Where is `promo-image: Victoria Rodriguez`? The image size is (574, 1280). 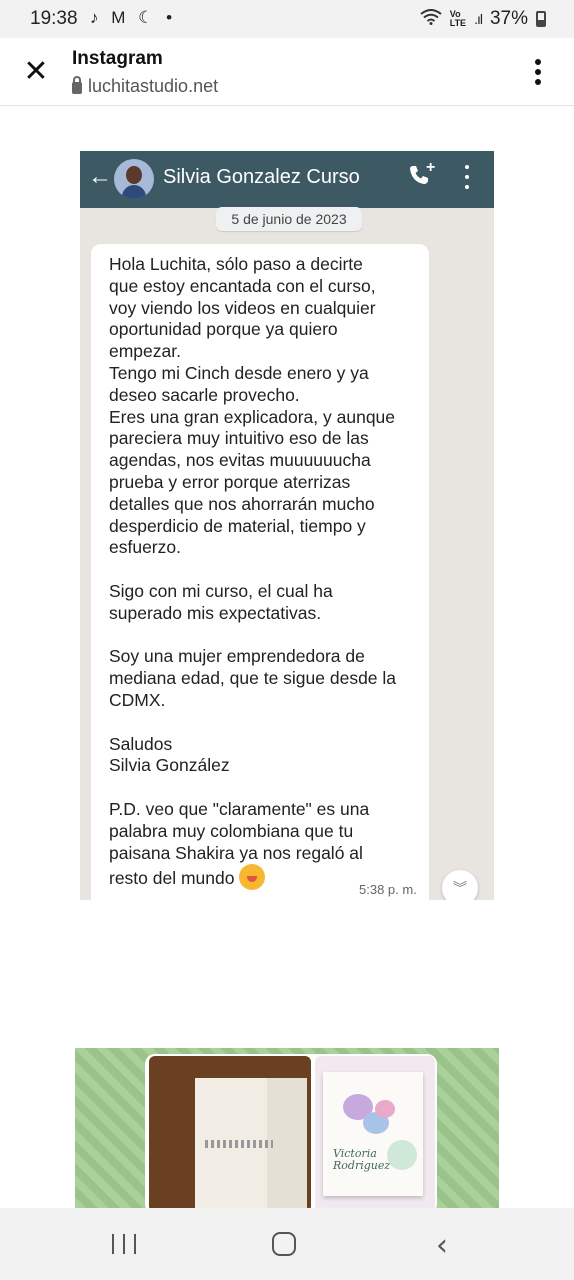
promo-image: Victoria Rodriguez is located at coordinates (287, 1128).